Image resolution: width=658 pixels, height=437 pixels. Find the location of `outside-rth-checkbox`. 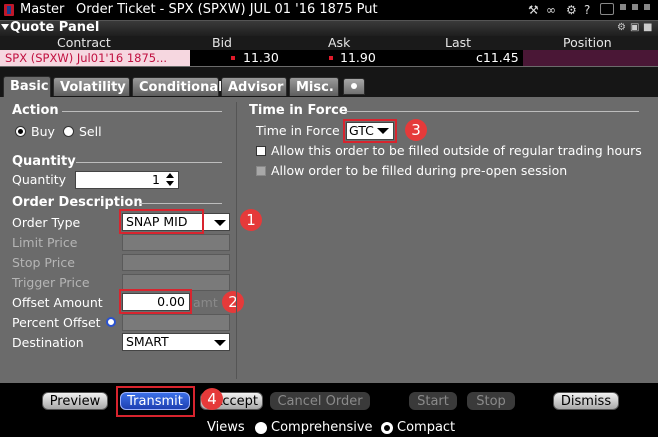

outside-rth-checkbox is located at coordinates (261, 151).